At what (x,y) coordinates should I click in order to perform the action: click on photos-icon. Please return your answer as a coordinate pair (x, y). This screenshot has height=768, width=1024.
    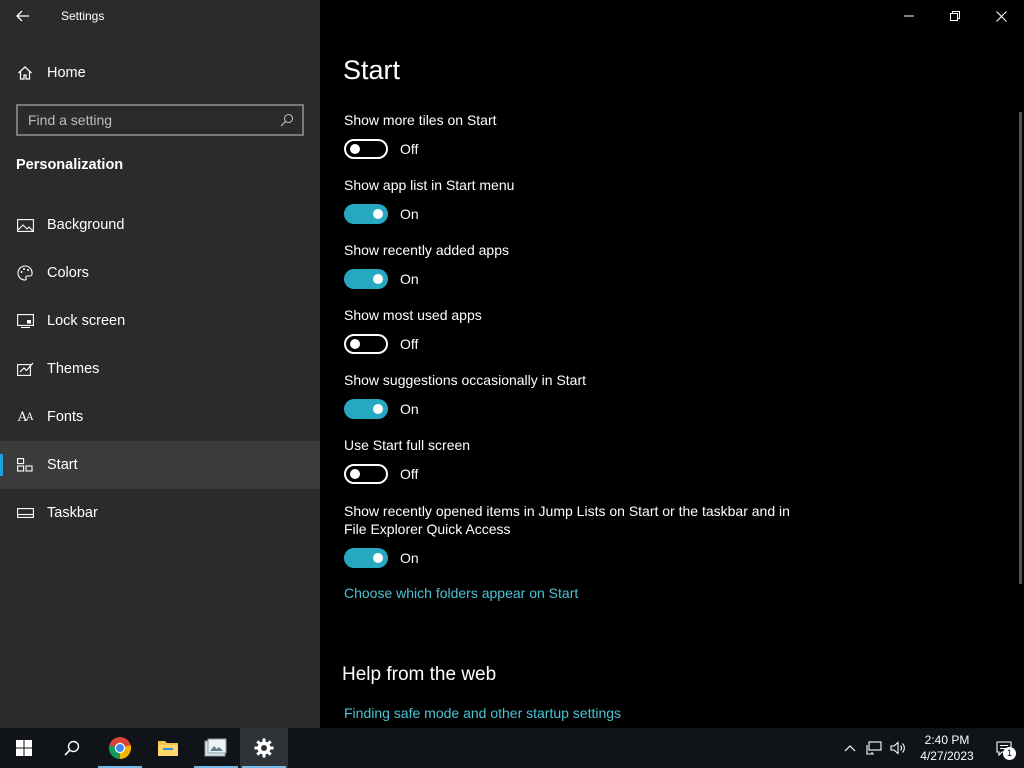
    Looking at the image, I should click on (215, 747).